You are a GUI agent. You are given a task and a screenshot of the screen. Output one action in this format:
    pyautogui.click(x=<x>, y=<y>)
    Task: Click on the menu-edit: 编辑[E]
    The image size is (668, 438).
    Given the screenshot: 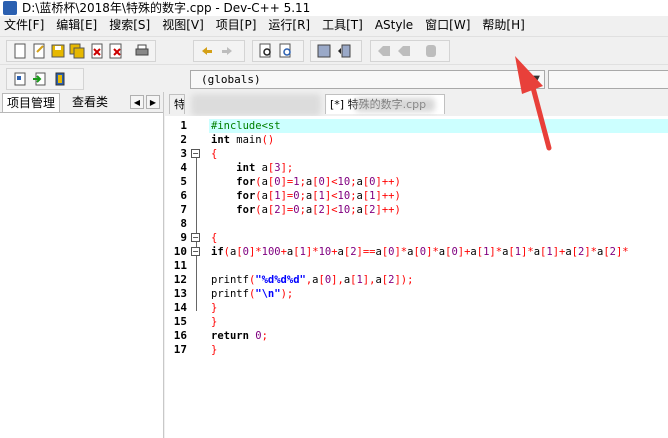 What is the action you would take?
    pyautogui.click(x=76, y=25)
    